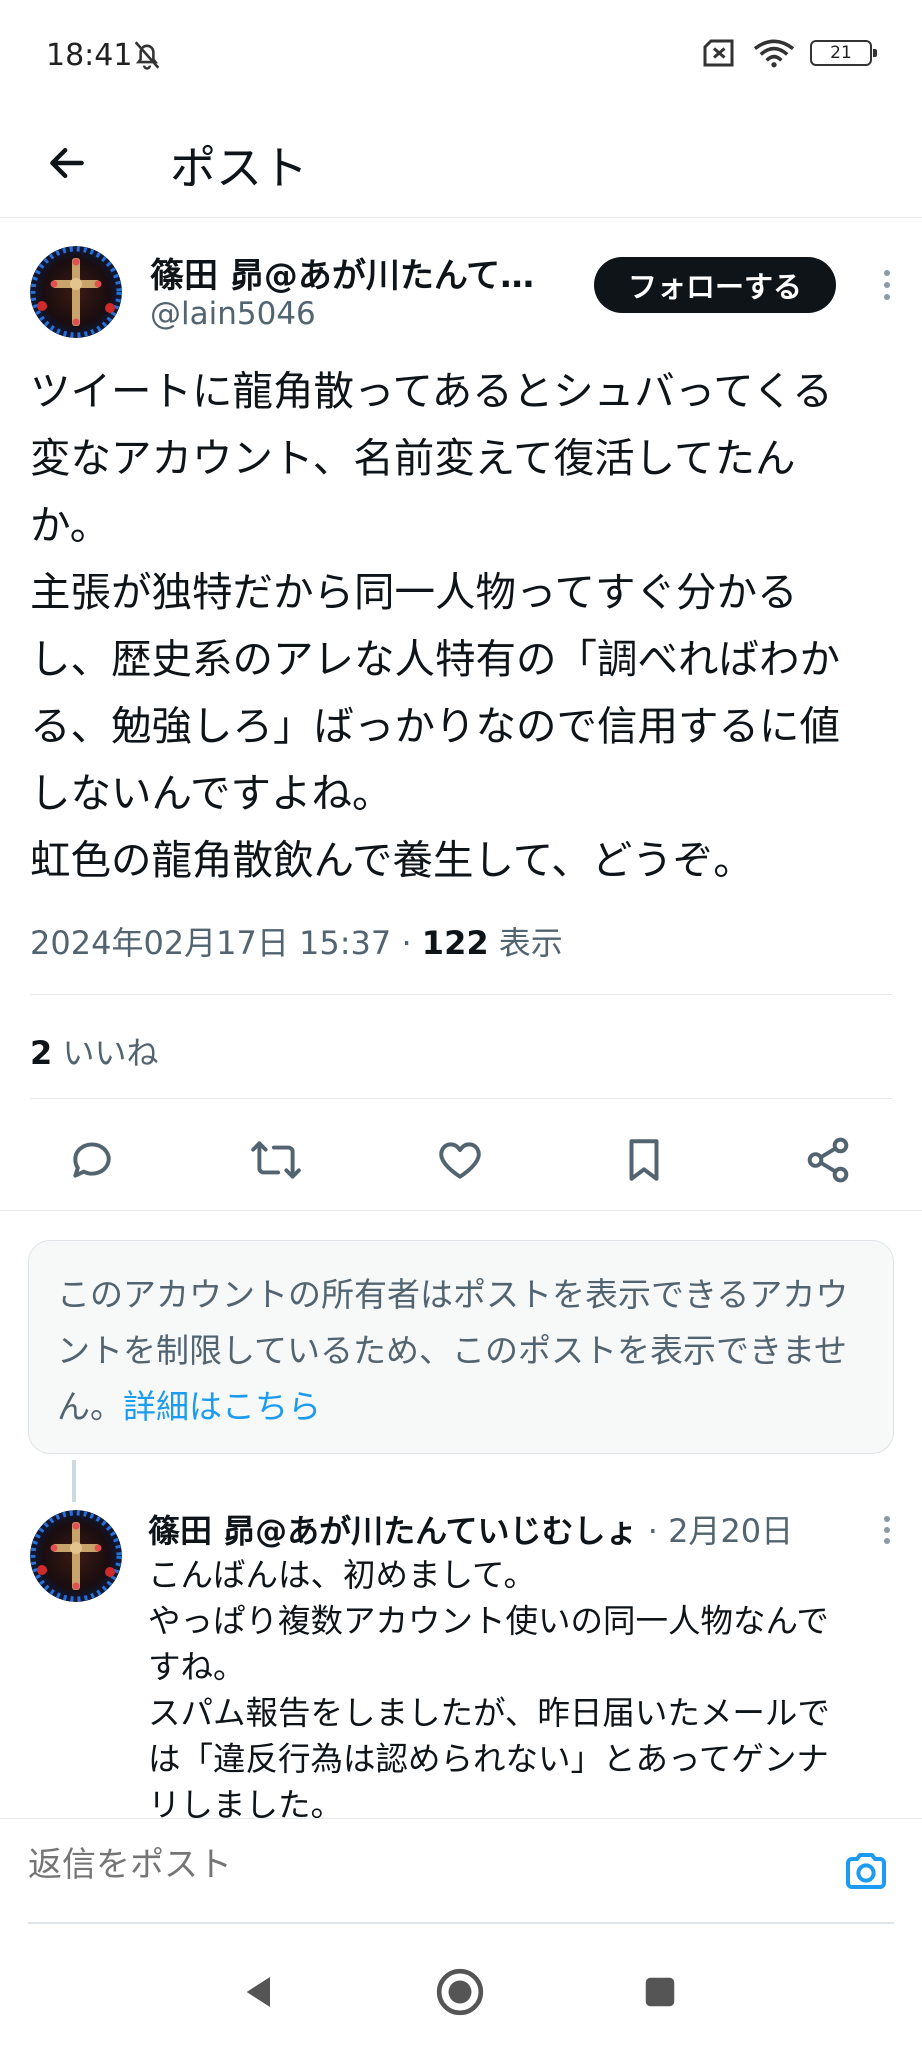 Image resolution: width=922 pixels, height=2048 pixels. I want to click on likes-label: いいね, so click(105, 1053).